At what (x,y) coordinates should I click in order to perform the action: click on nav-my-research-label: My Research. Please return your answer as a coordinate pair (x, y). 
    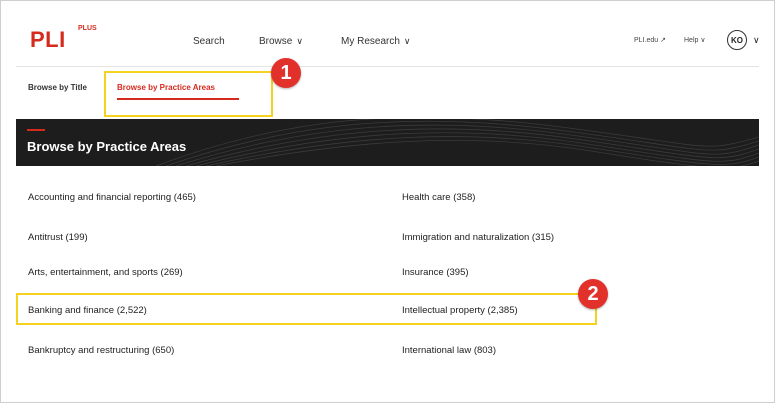
    Looking at the image, I should click on (370, 41).